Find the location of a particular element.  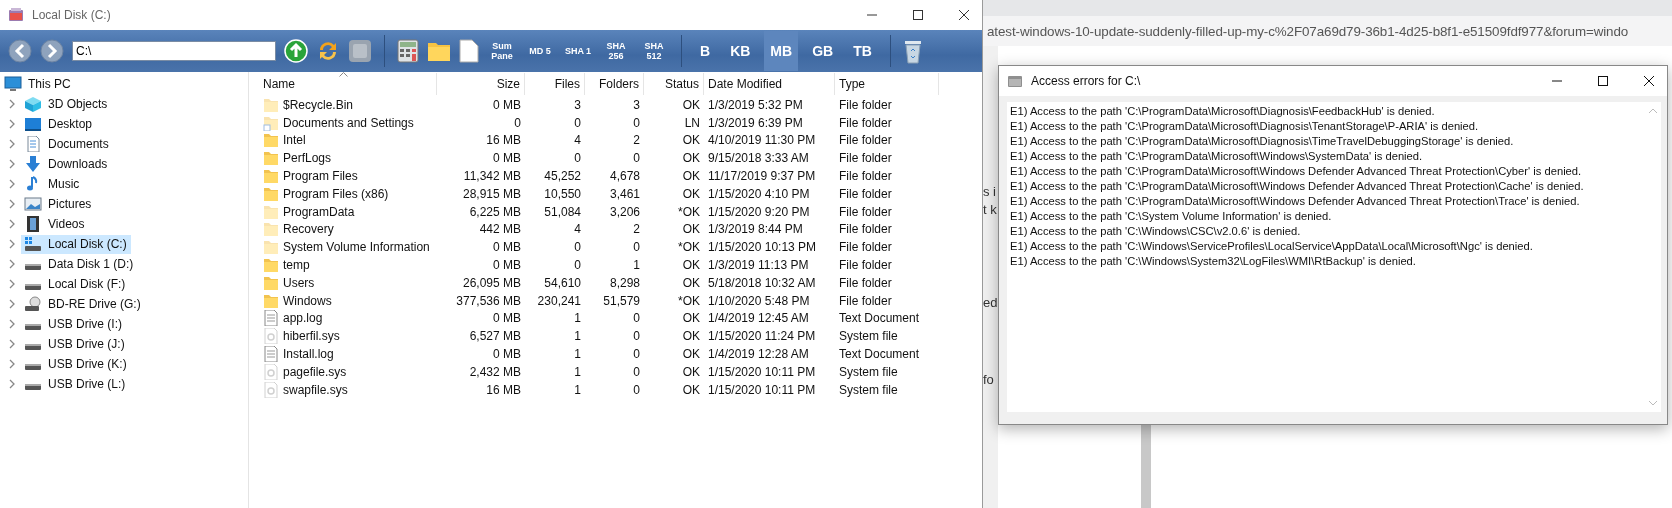

tree-item: Music is located at coordinates (52, 184).